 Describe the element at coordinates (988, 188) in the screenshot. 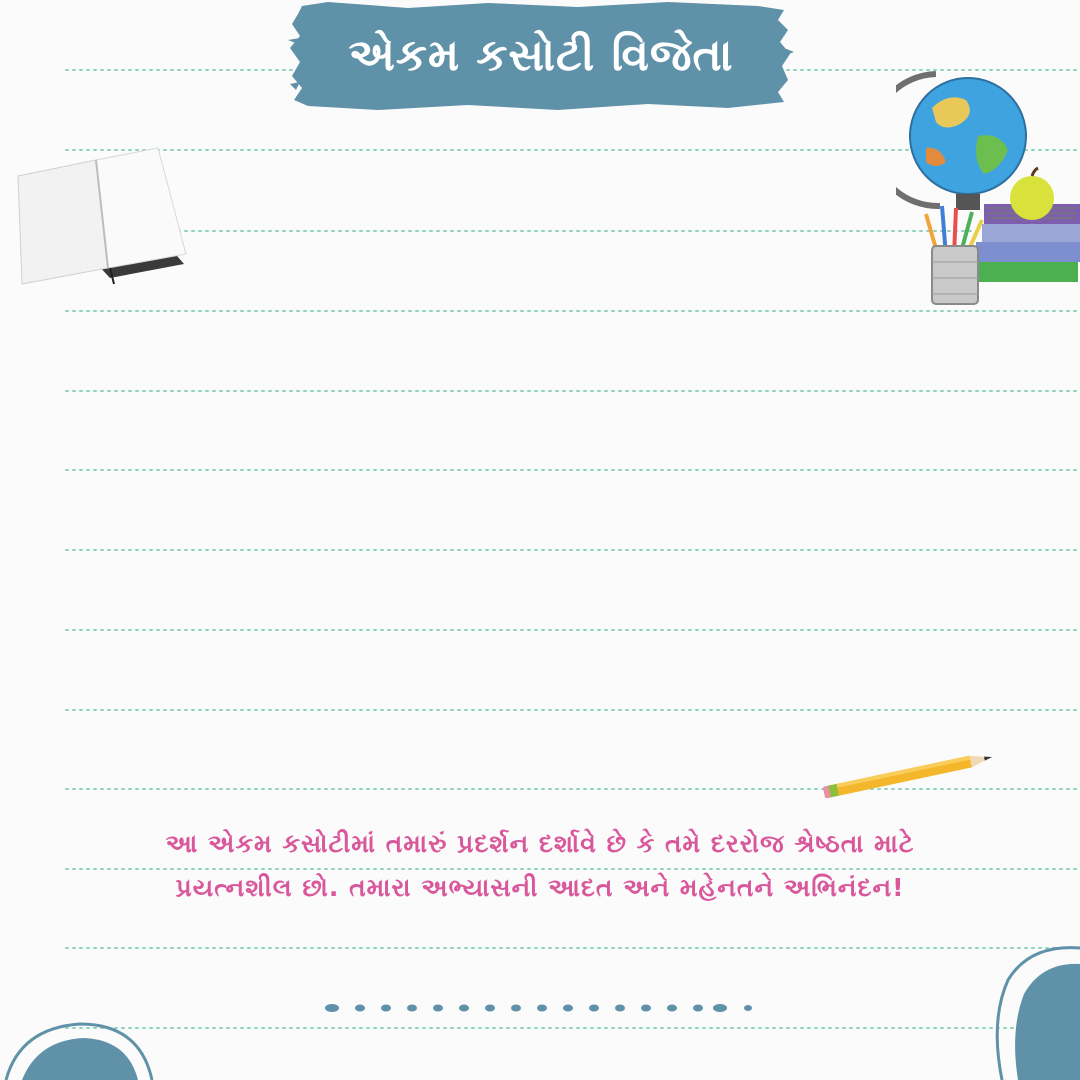

I see `globe-and-school-supplies-icon` at that location.